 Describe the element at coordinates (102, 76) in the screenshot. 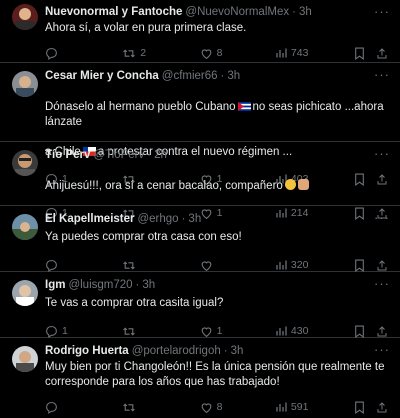

I see `author-name: Cesar Mier y Concha` at that location.